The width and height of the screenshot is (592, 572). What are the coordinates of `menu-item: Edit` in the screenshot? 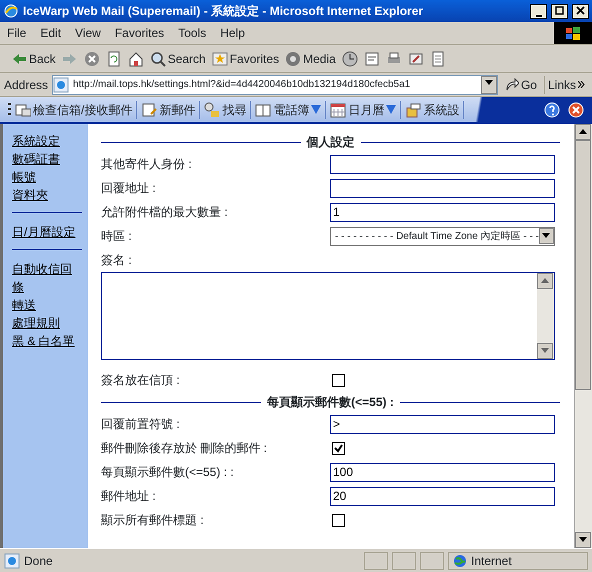 It's located at (50, 33).